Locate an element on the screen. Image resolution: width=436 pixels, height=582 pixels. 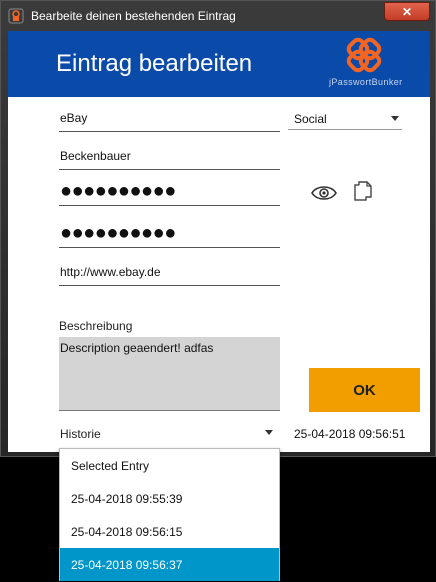
password-repeat-field: ●●●●●●●●●● is located at coordinates (169, 234).